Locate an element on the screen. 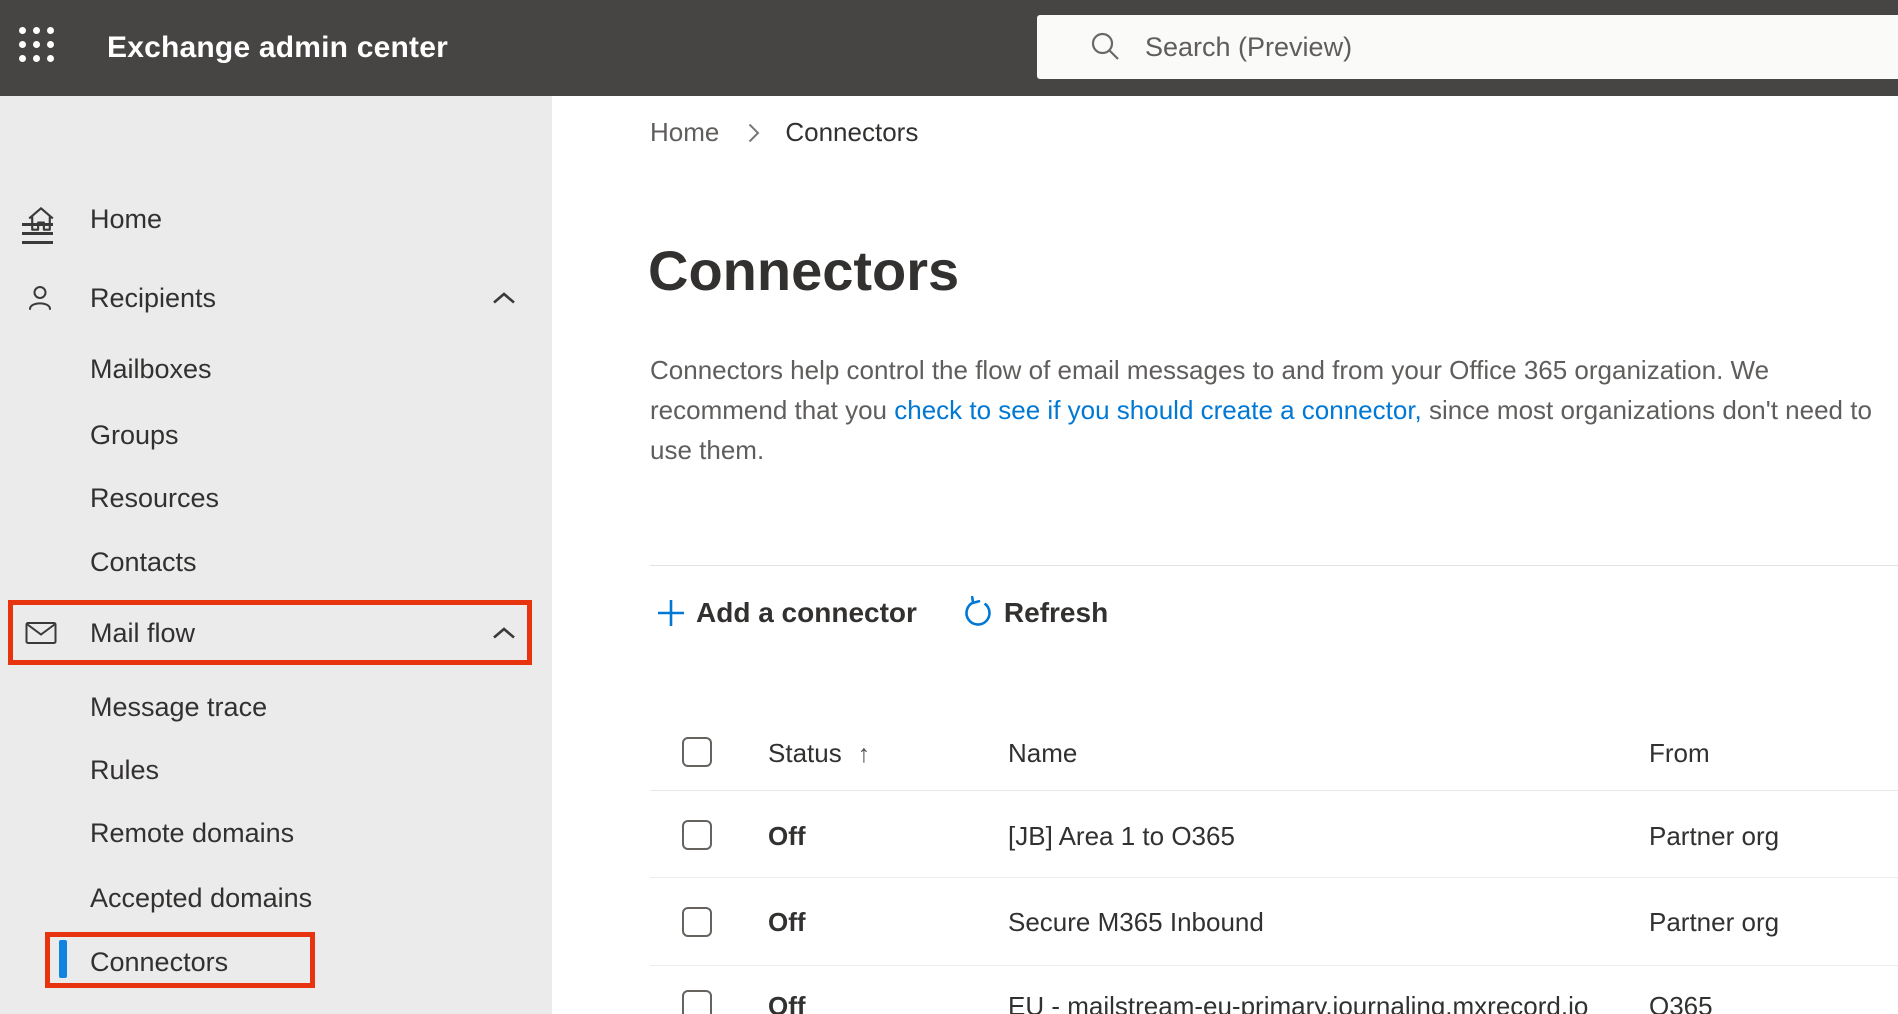  plus-icon is located at coordinates (671, 613).